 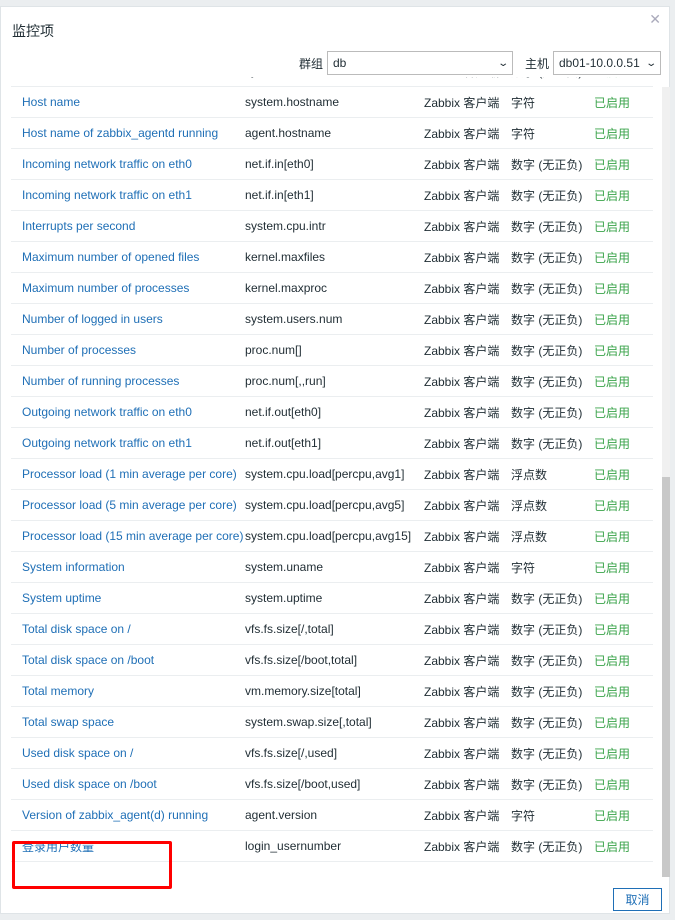 What do you see at coordinates (128, 443) in the screenshot?
I see `item-name-link: Outgoing network traffic on eth1` at bounding box center [128, 443].